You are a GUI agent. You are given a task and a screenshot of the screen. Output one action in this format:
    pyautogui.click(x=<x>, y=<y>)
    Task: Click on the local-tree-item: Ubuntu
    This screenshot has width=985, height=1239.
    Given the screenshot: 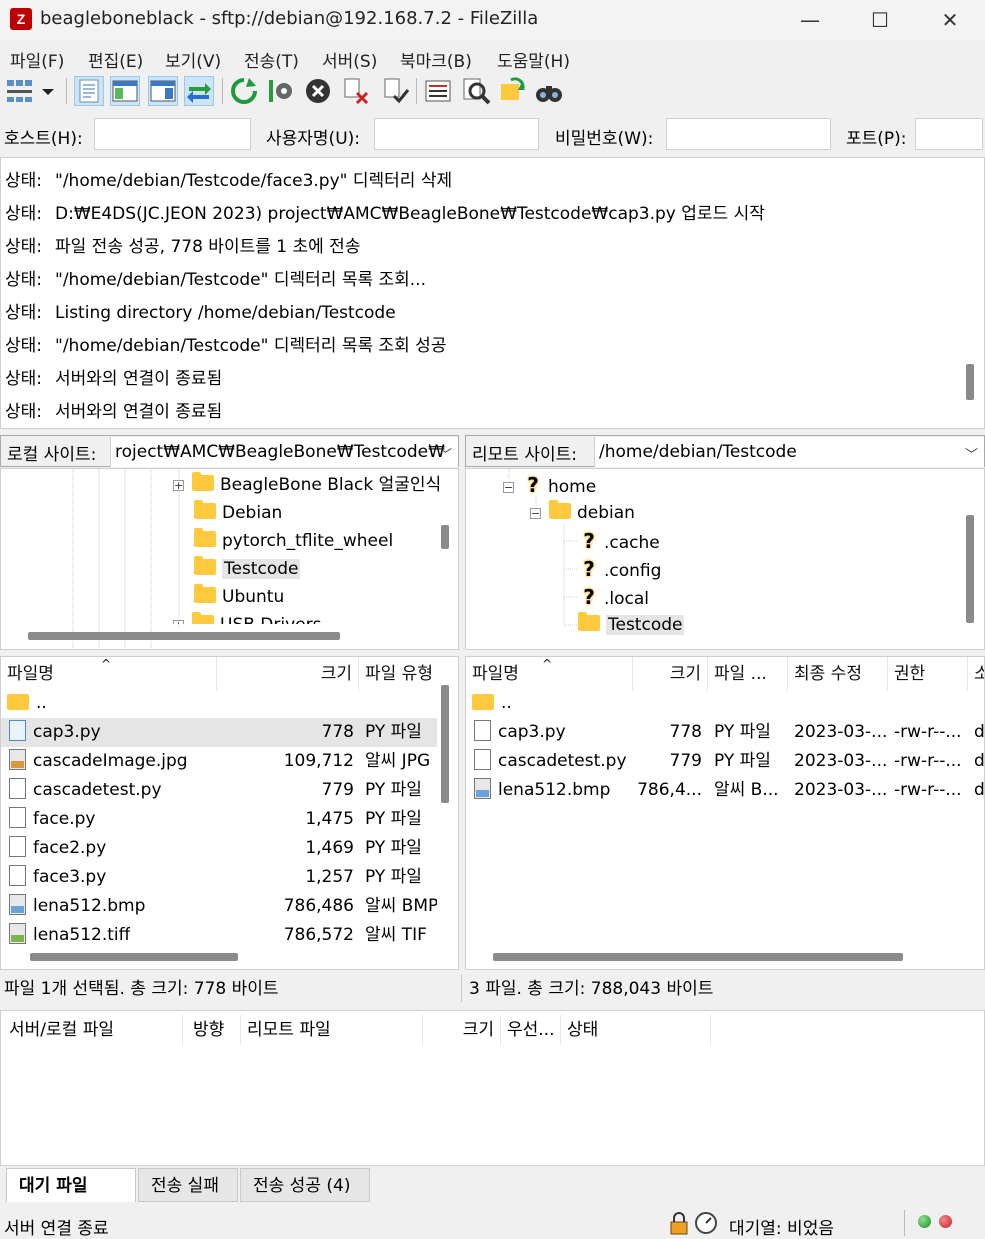 What is the action you would take?
    pyautogui.click(x=239, y=597)
    